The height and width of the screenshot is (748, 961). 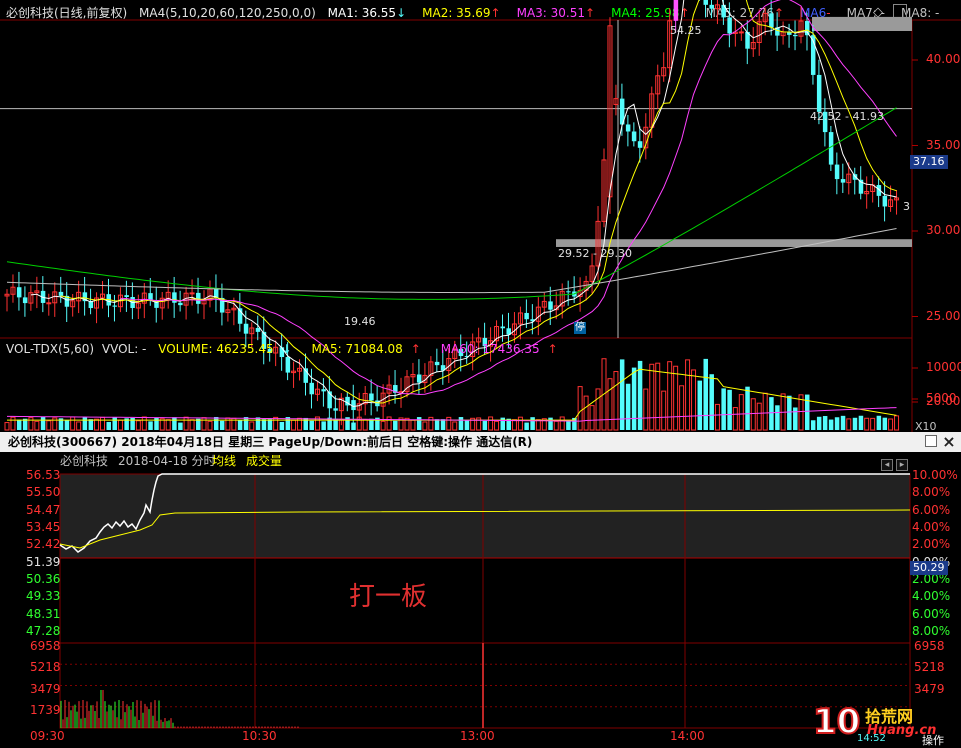 I want to click on intraday-left-price: 49.33, so click(x=43, y=596).